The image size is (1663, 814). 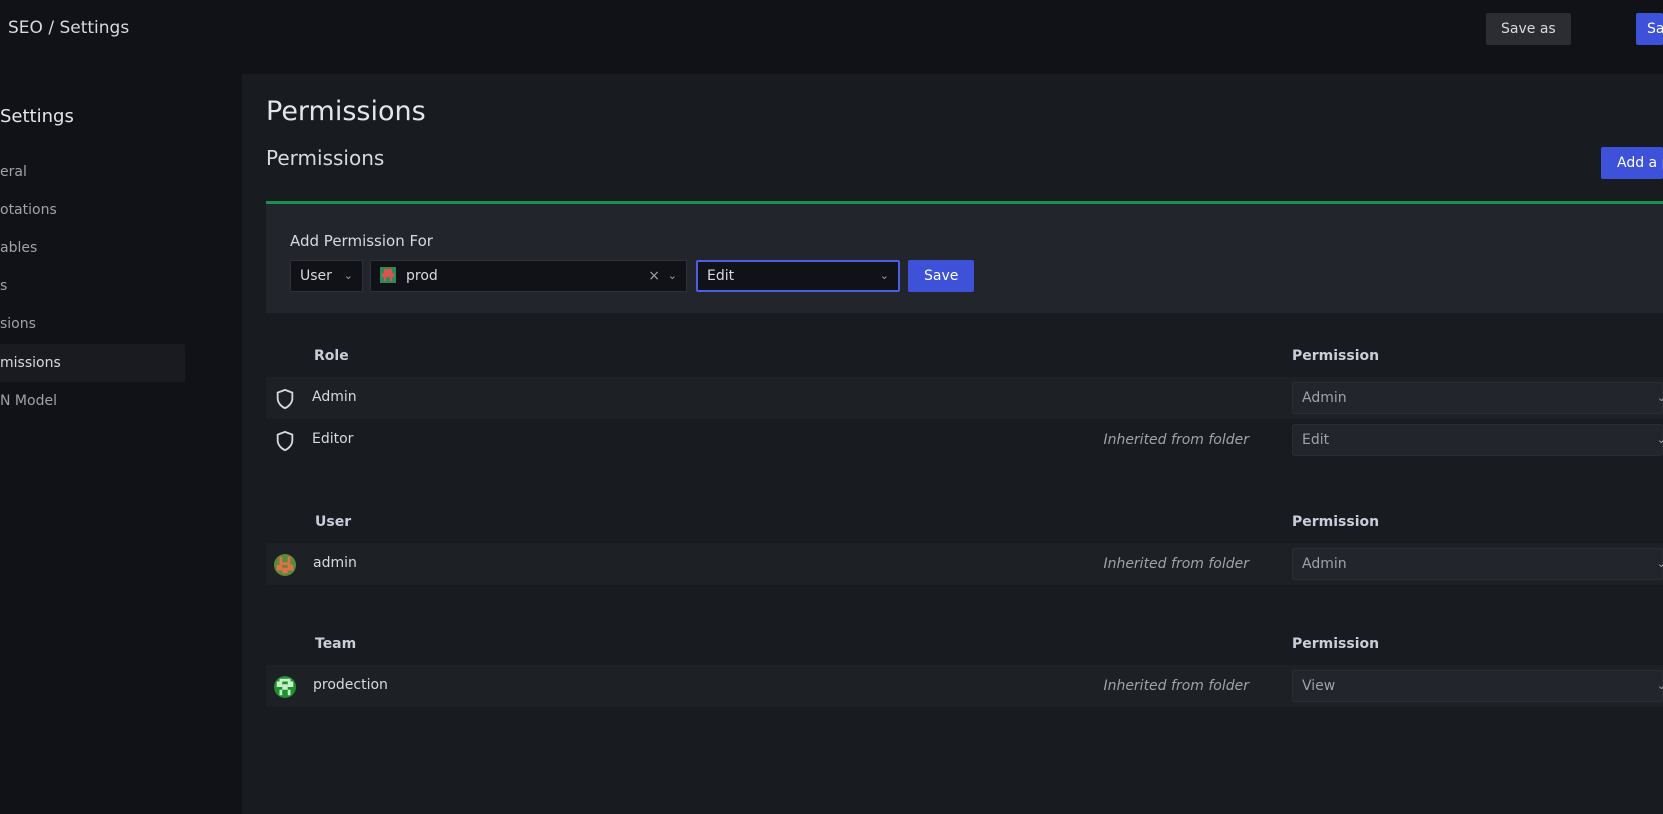 What do you see at coordinates (721, 276) in the screenshot?
I see `permission-level-value: Edit` at bounding box center [721, 276].